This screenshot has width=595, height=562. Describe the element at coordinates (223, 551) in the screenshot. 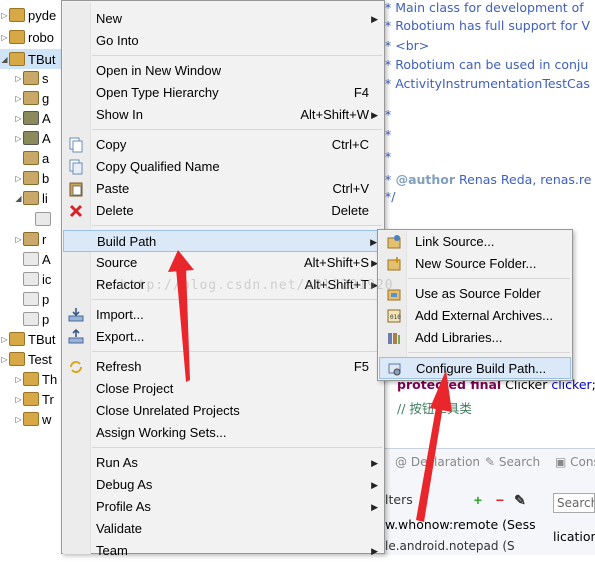

I see `menu-item-team: Team ▶` at that location.